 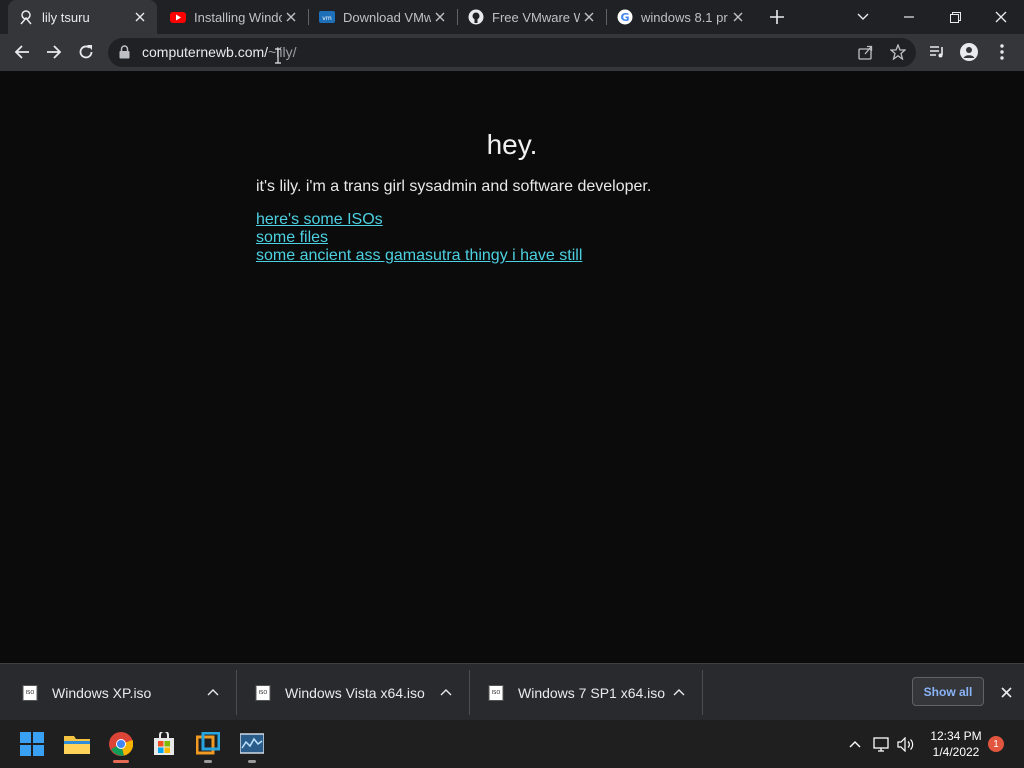 I want to click on bookmark-star-icon, so click(x=898, y=54).